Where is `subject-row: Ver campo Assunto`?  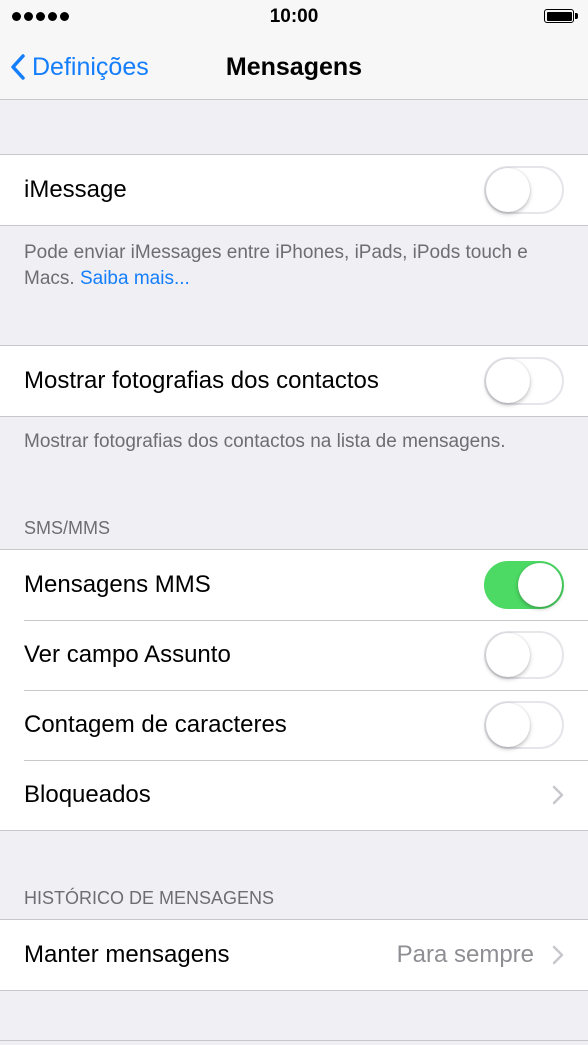 subject-row: Ver campo Assunto is located at coordinates (294, 655).